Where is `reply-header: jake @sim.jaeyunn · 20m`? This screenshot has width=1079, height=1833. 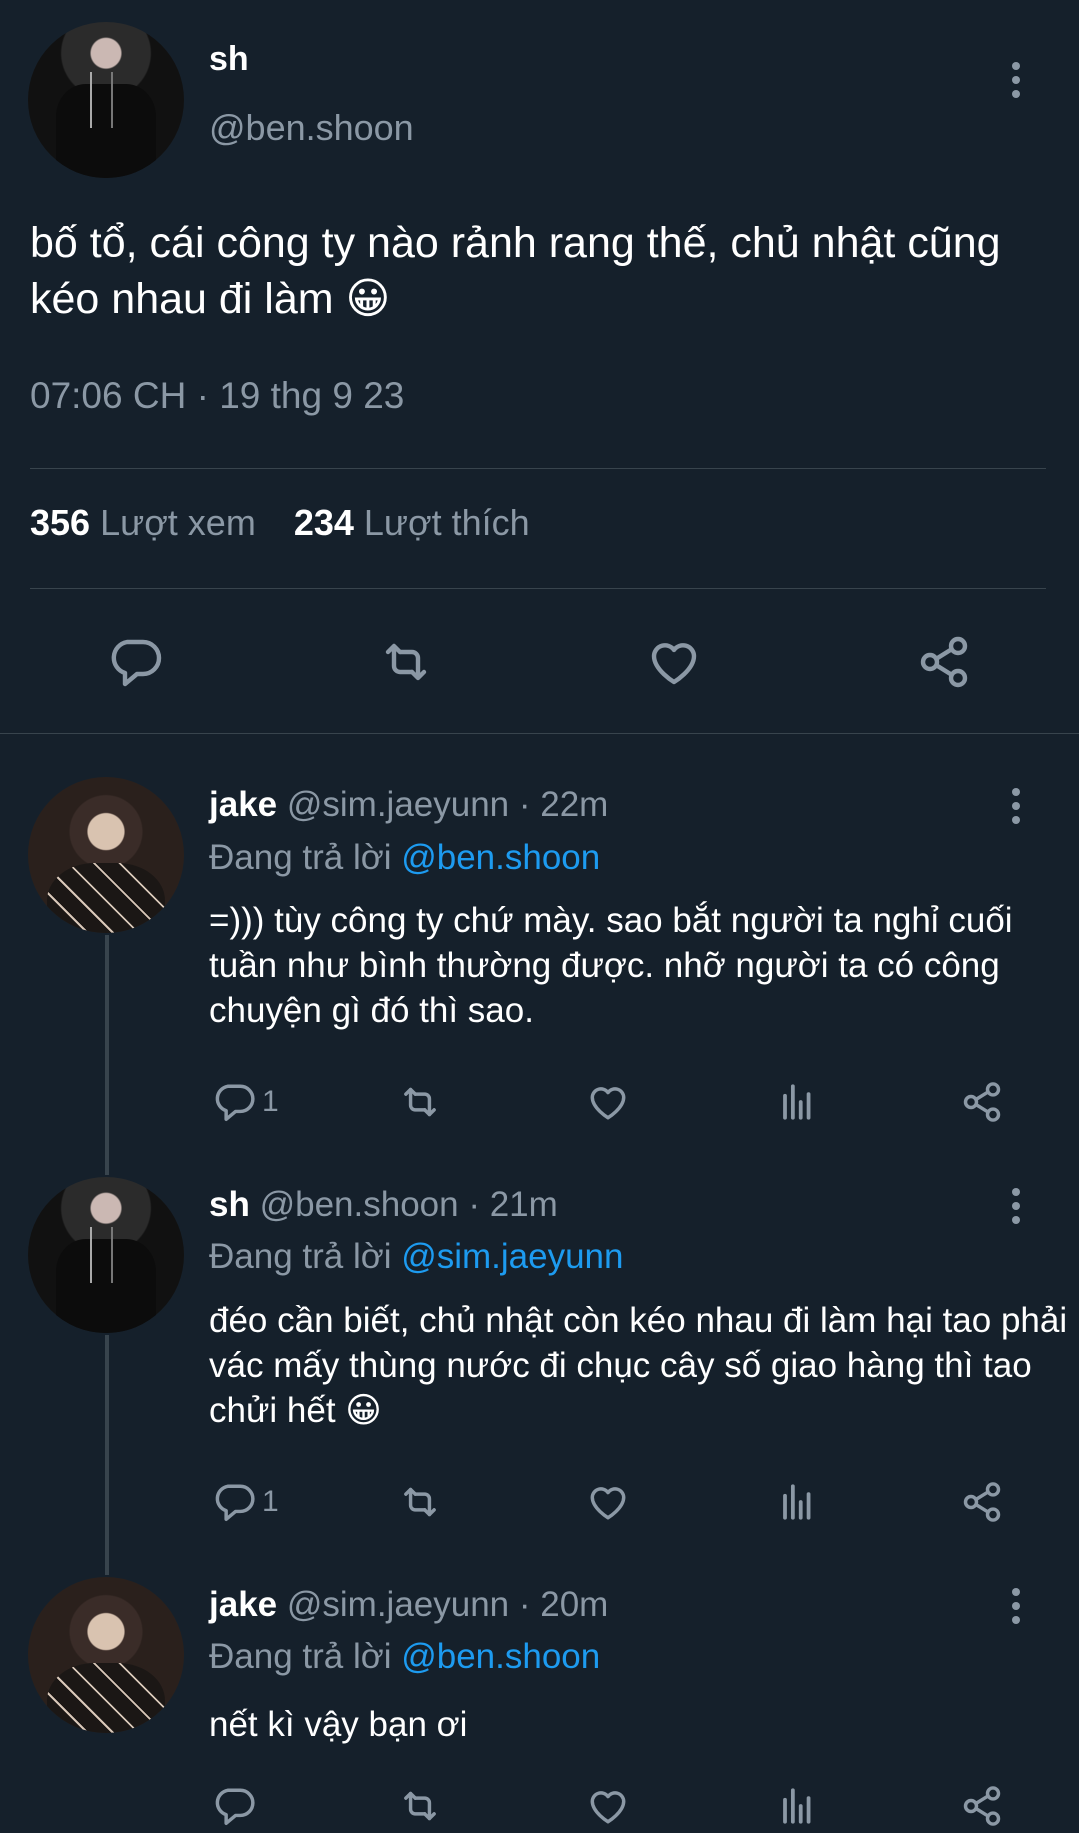 reply-header: jake @sim.jaeyunn · 20m is located at coordinates (408, 1605).